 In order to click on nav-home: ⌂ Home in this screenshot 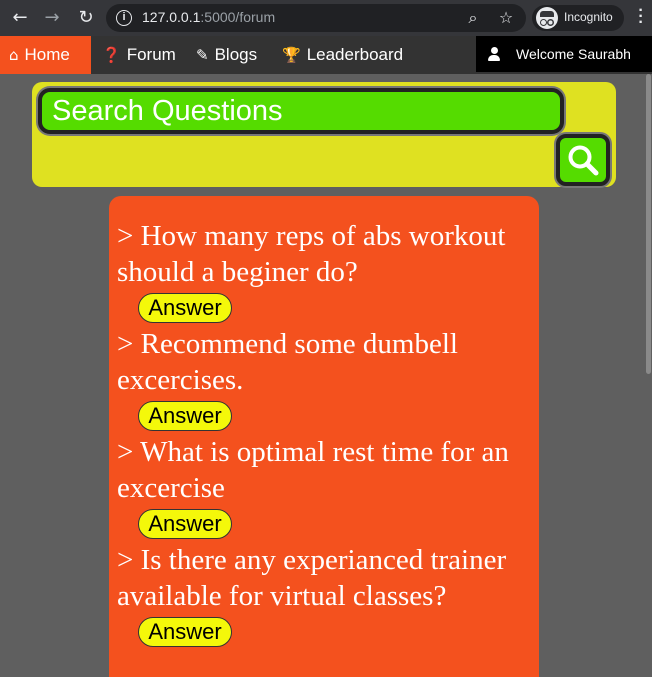, I will do `click(45, 55)`.